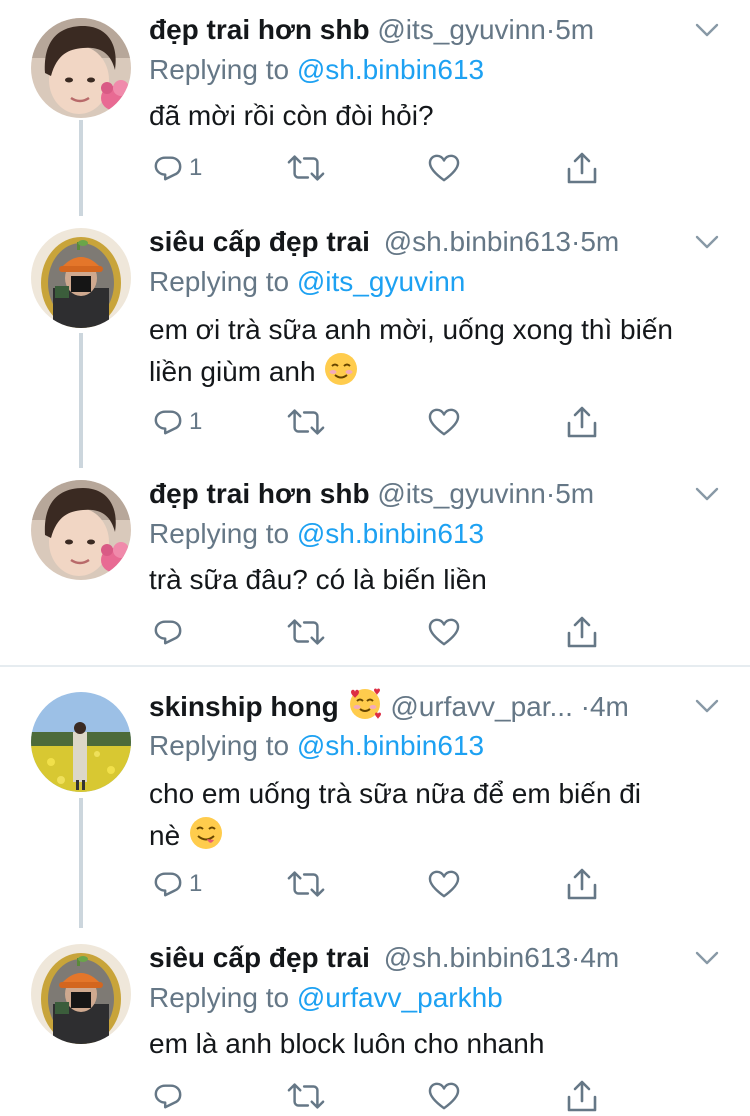 This screenshot has height=1116, width=750. What do you see at coordinates (365, 704) in the screenshot?
I see `smiling-face-with-hearts-emoji` at bounding box center [365, 704].